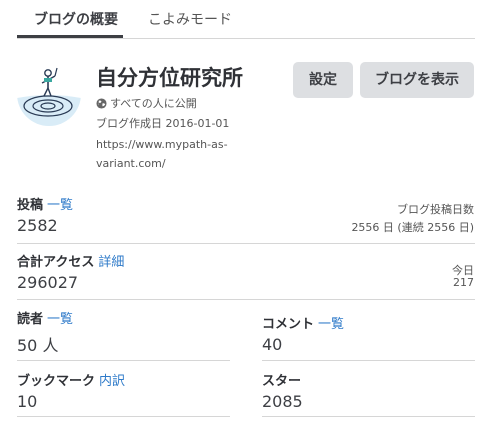 This screenshot has width=500, height=431. I want to click on blog-created-date: ブログ作成日 2016-01-01, so click(163, 123).